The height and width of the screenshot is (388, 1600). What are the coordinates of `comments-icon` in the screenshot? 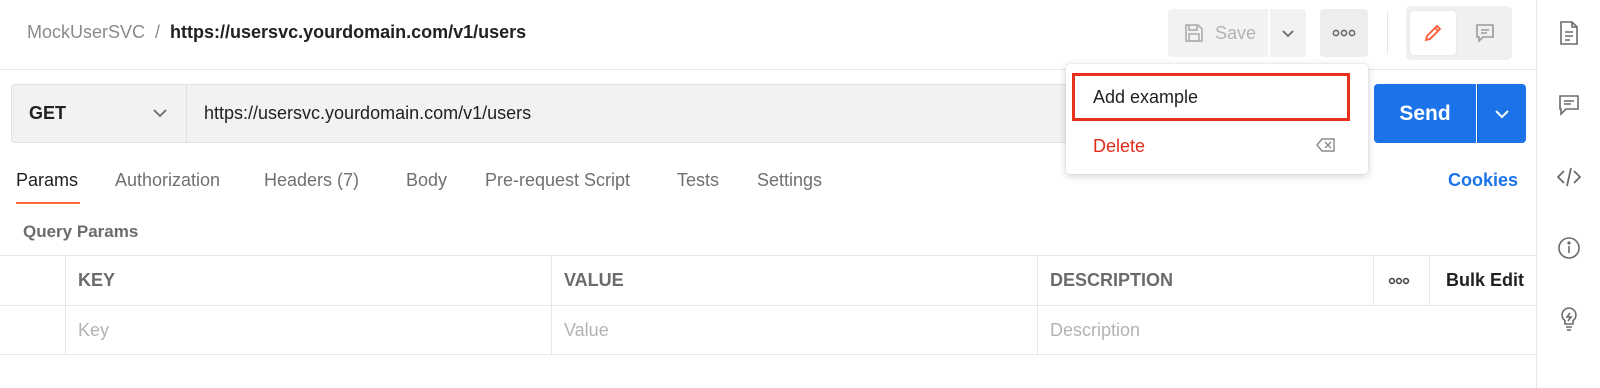 It's located at (1569, 105).